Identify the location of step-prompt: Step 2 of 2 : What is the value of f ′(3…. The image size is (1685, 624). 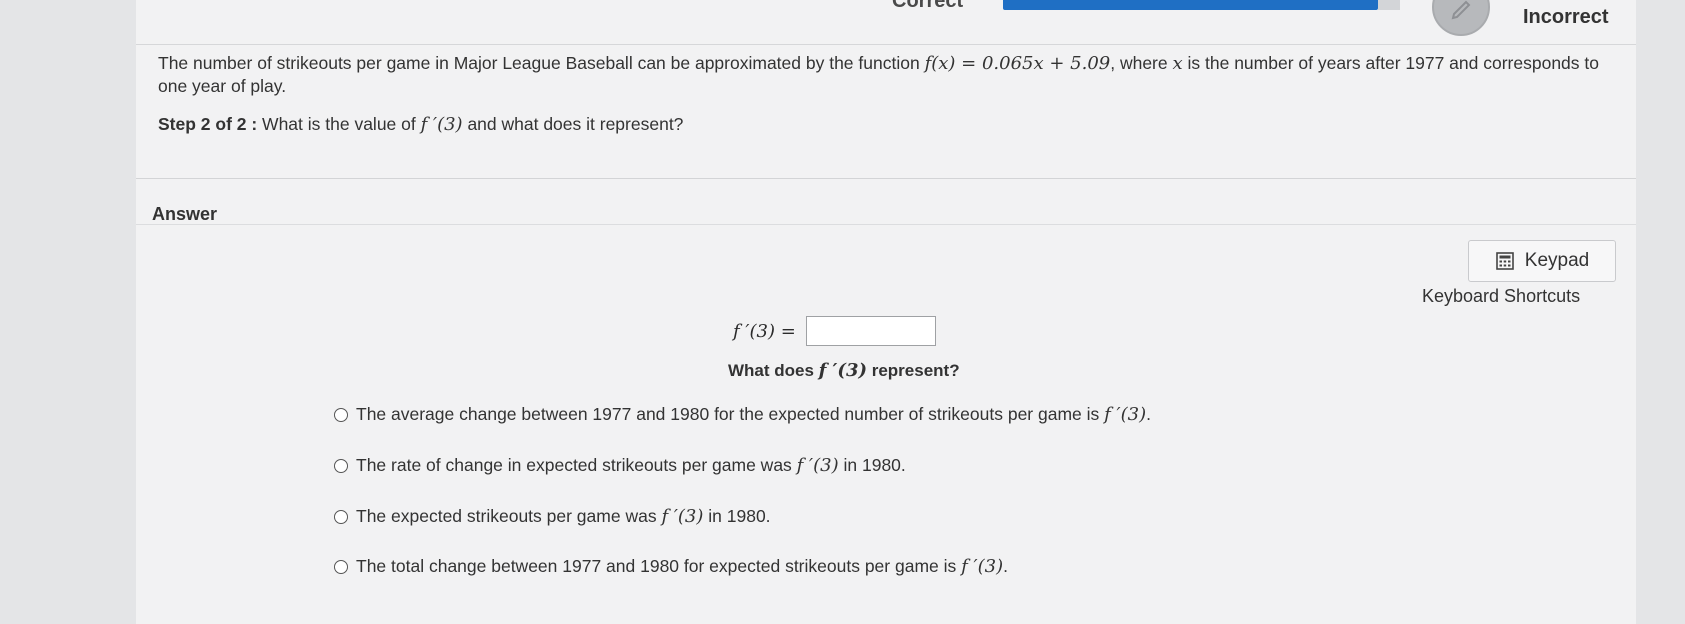
(420, 124).